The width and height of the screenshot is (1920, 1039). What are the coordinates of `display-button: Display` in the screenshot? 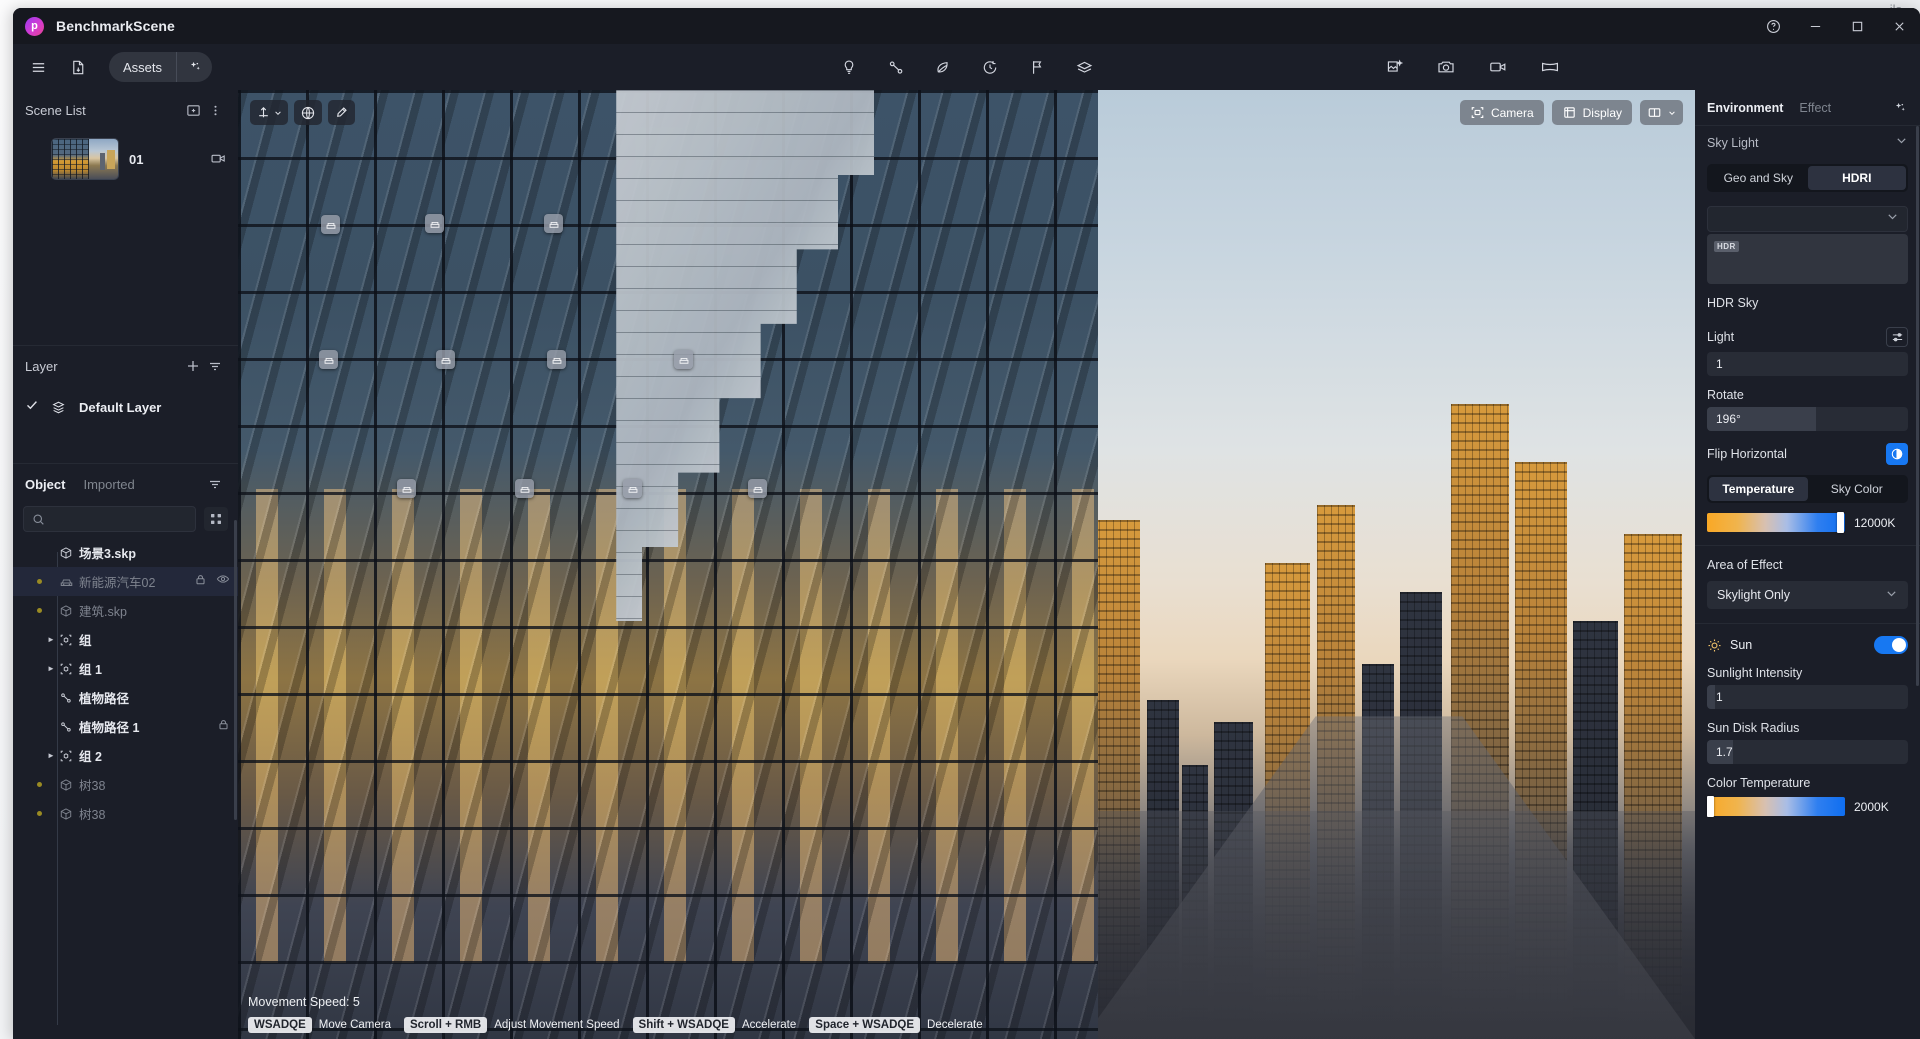 It's located at (1591, 112).